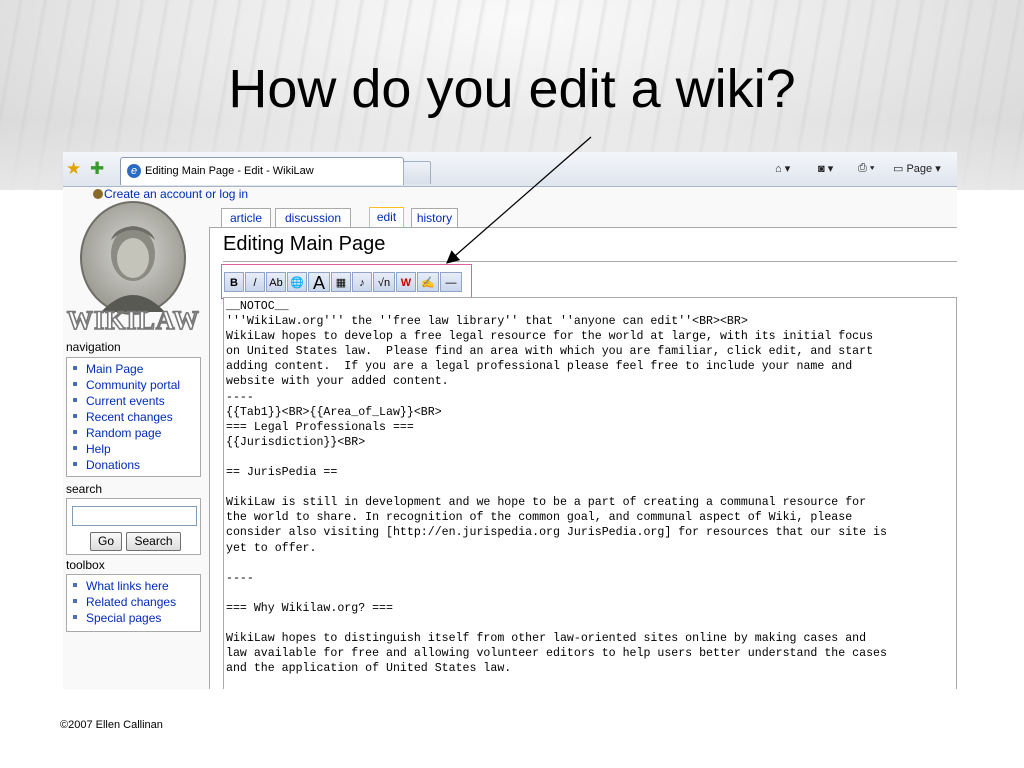  Describe the element at coordinates (234, 282) in the screenshot. I see `bold-icon: B` at that location.